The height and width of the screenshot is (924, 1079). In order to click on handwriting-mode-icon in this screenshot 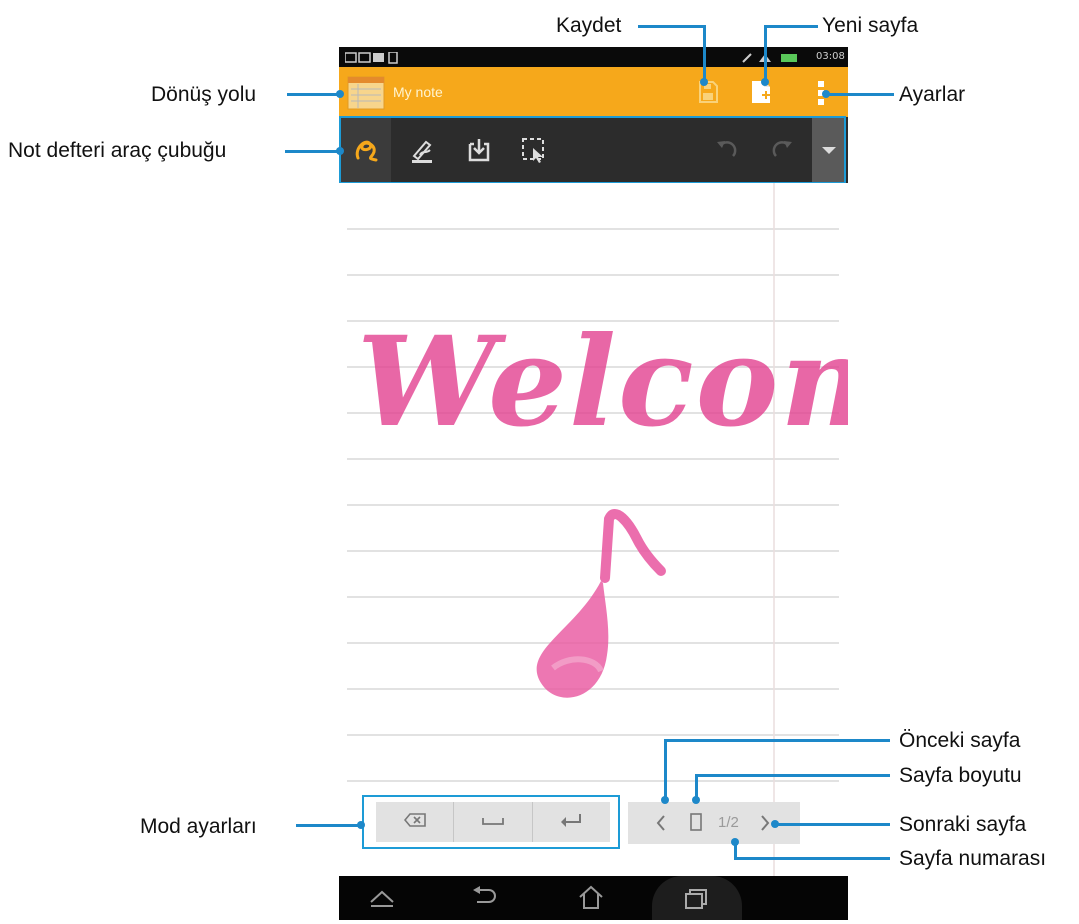, I will do `click(366, 150)`.